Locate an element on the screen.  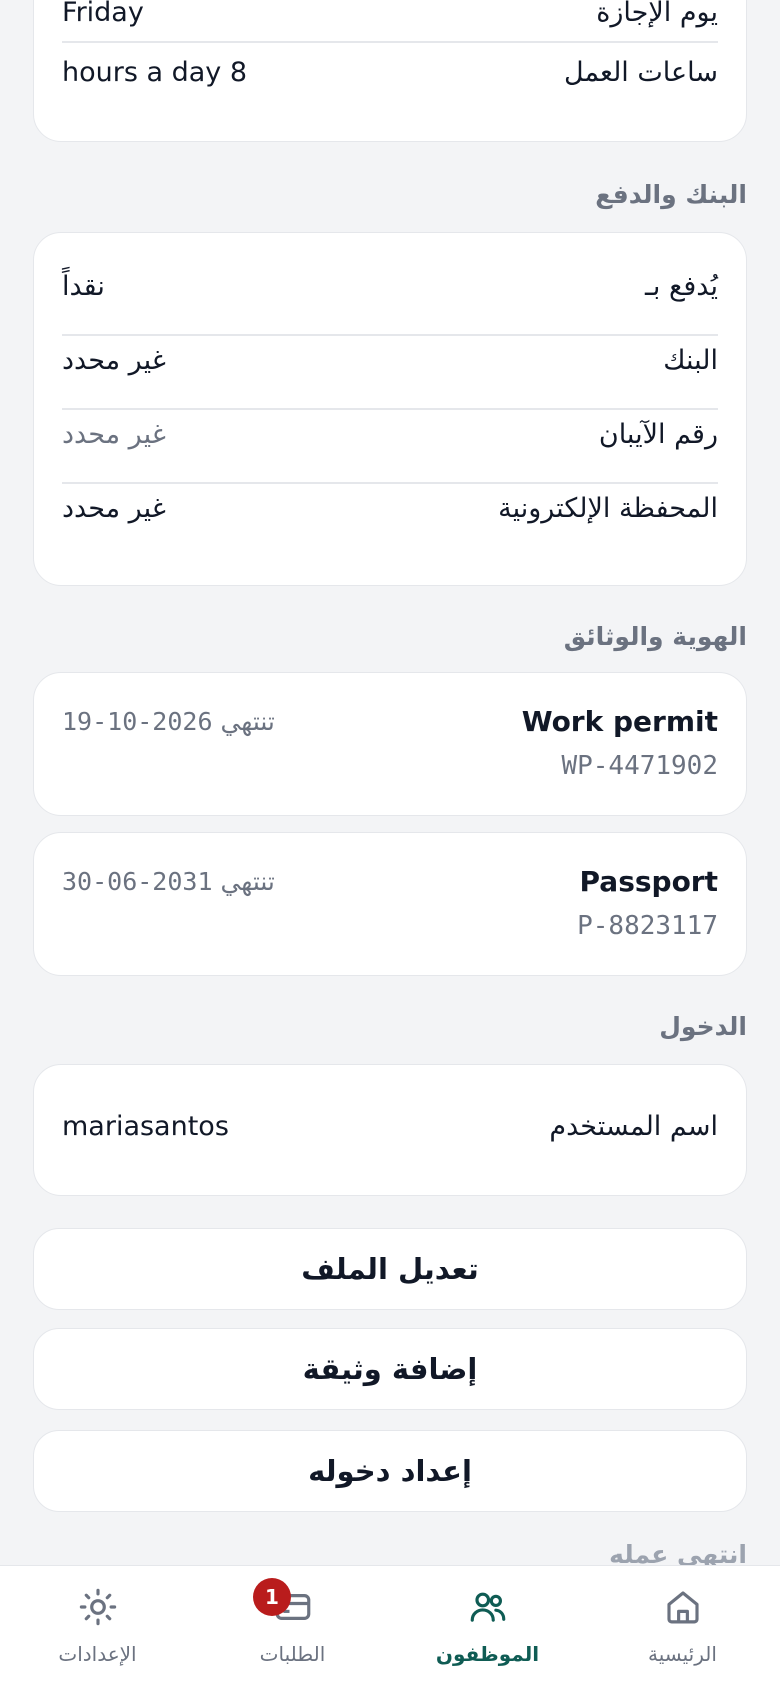
bank-section-title: البنك والدفع is located at coordinates (671, 194).